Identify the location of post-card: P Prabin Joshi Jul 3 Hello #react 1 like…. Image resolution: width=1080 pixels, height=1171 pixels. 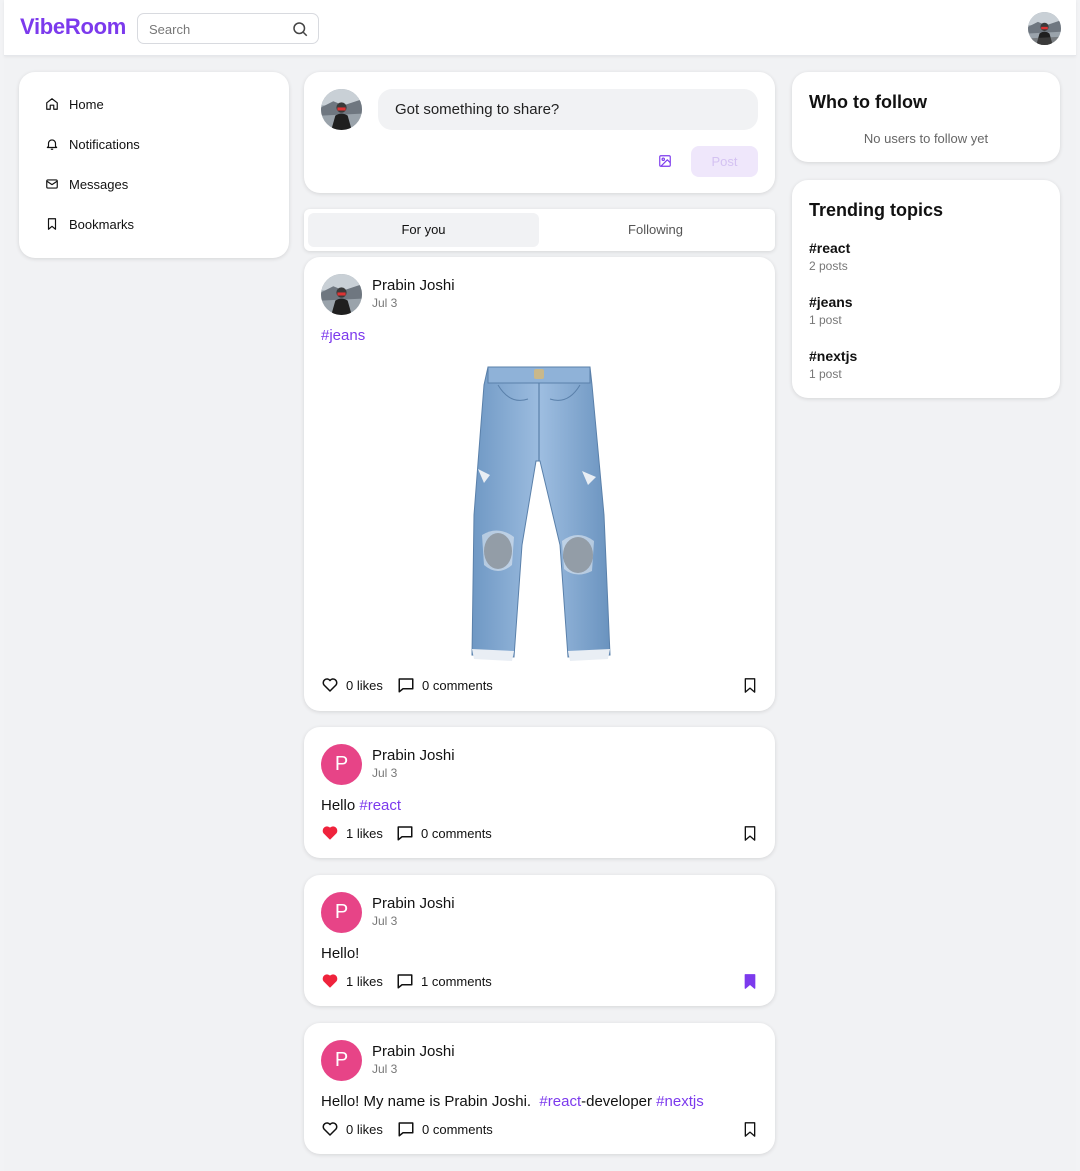
(539, 792).